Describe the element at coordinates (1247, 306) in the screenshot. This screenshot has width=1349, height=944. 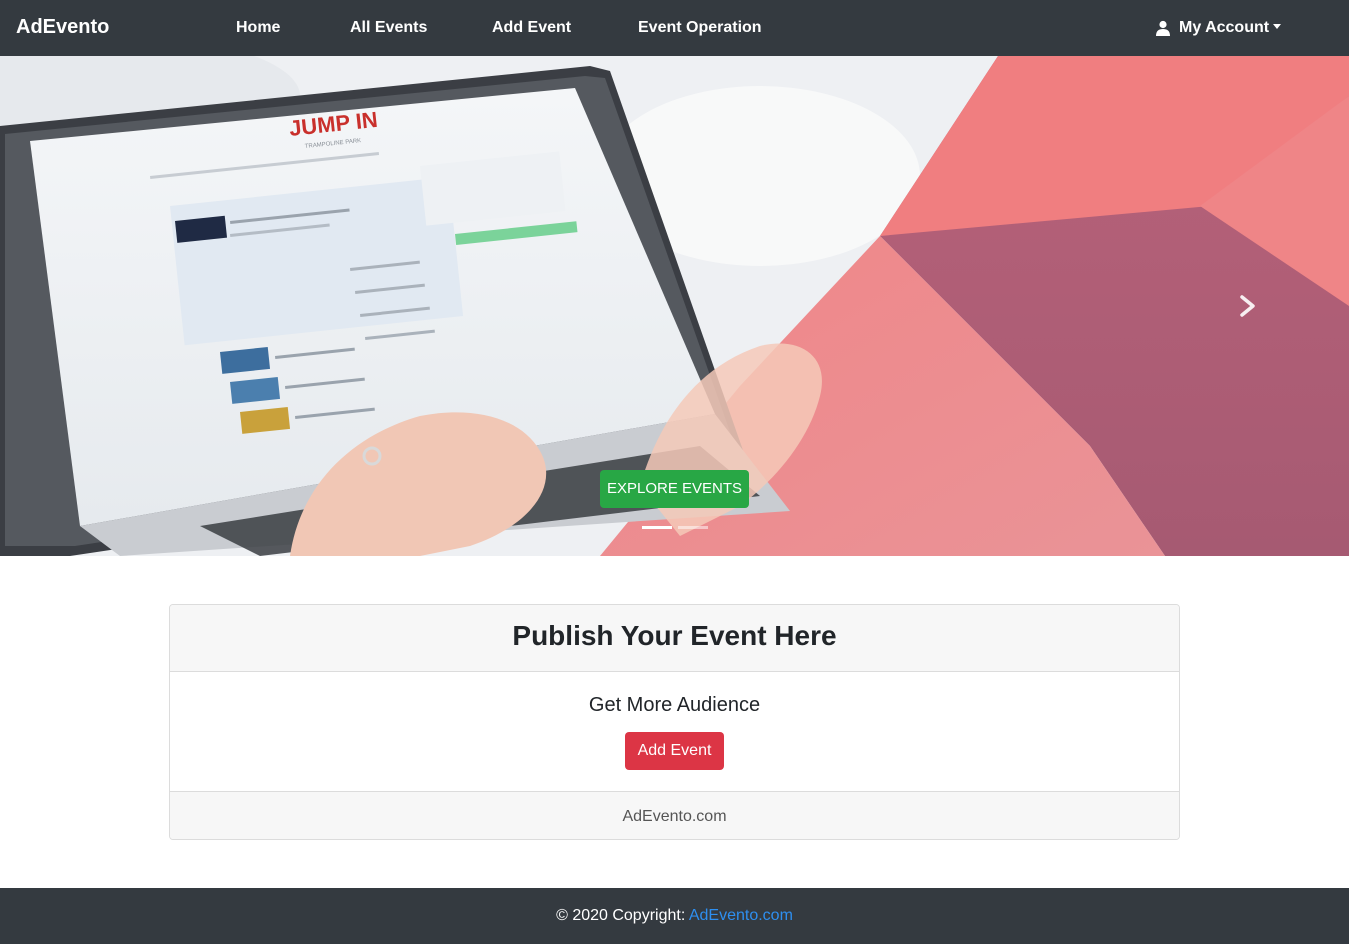
I see `chevron-right-icon` at that location.